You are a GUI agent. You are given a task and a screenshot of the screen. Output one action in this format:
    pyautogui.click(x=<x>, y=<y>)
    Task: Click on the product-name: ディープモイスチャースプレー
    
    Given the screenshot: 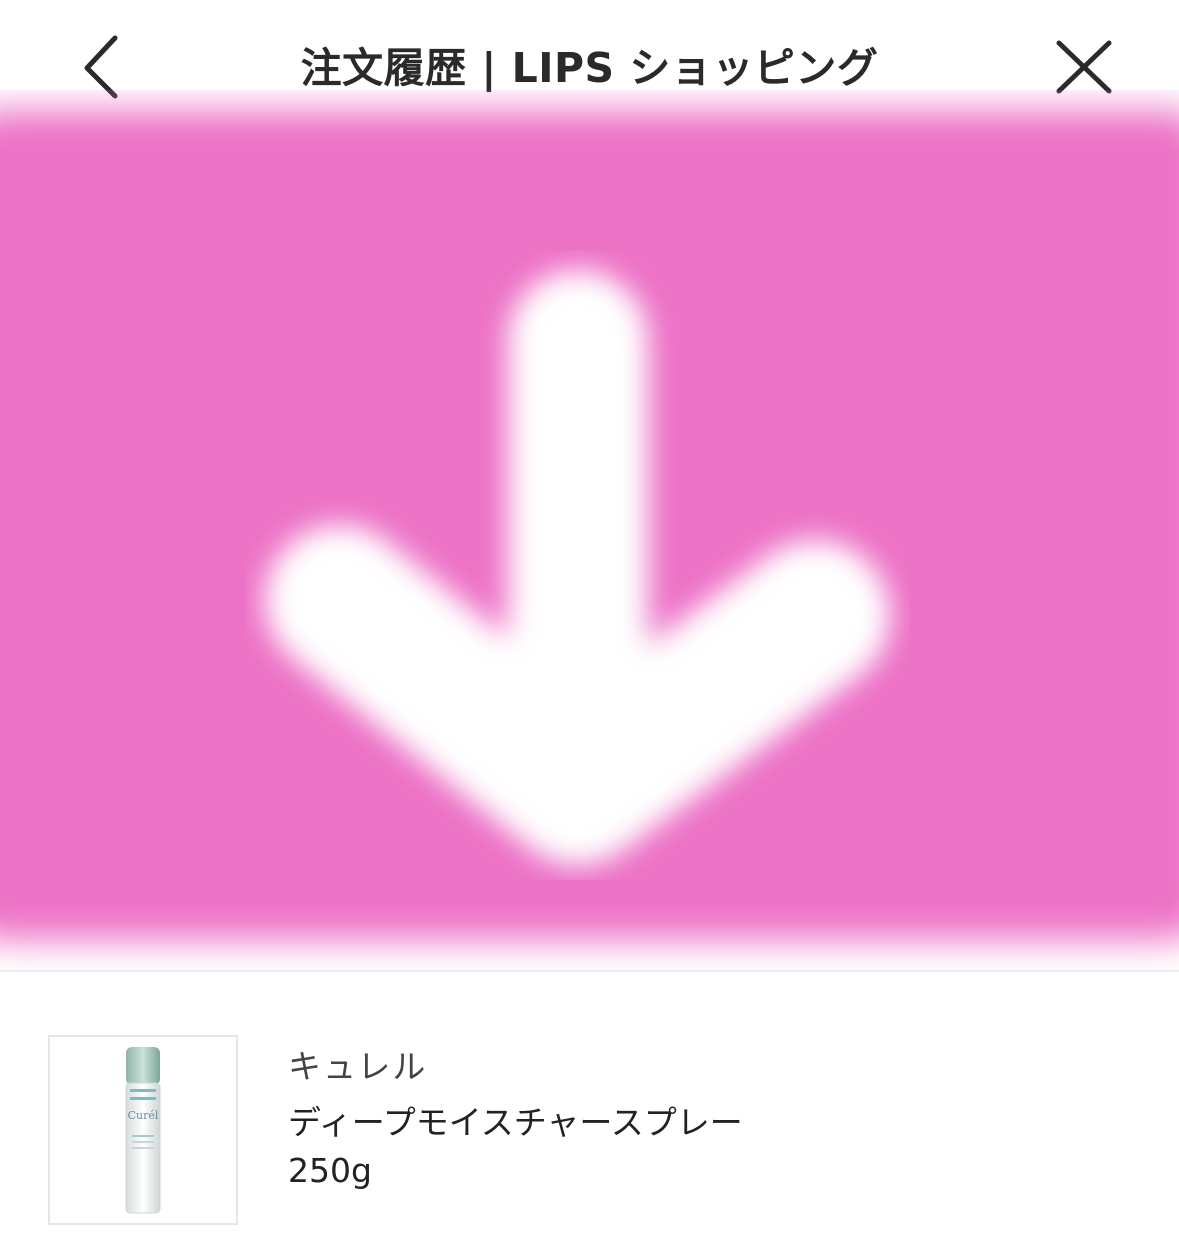 What is the action you would take?
    pyautogui.click(x=515, y=1122)
    